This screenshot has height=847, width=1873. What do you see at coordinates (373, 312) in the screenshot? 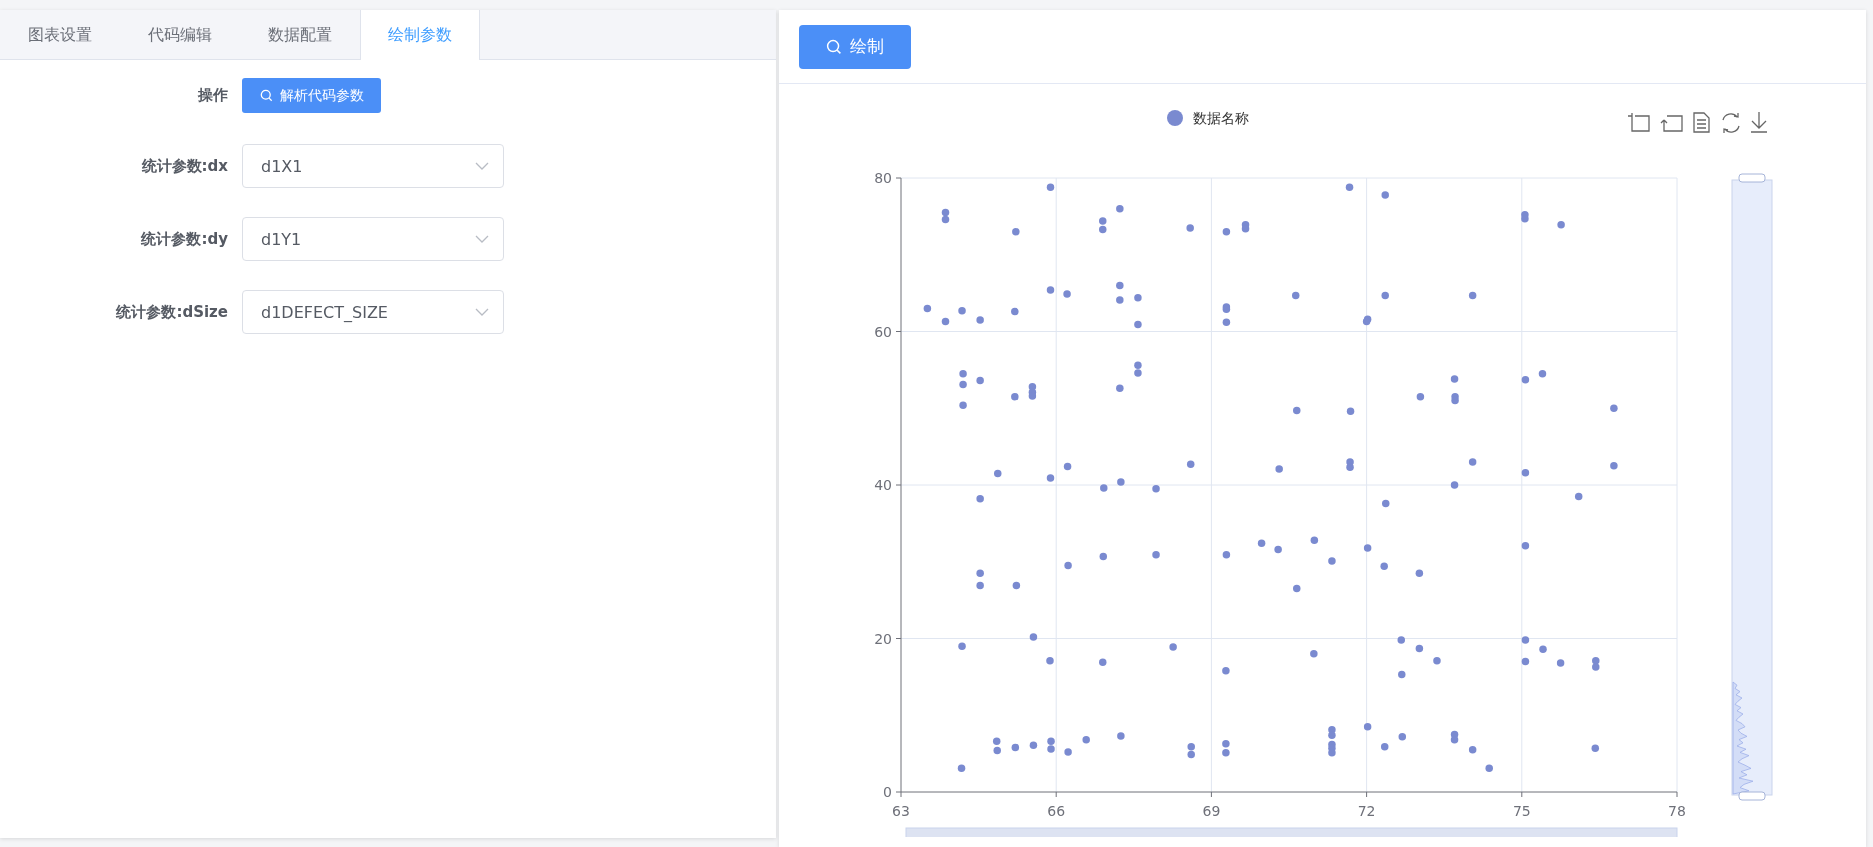
I see `select-field: d1DEFECT_SIZE` at bounding box center [373, 312].